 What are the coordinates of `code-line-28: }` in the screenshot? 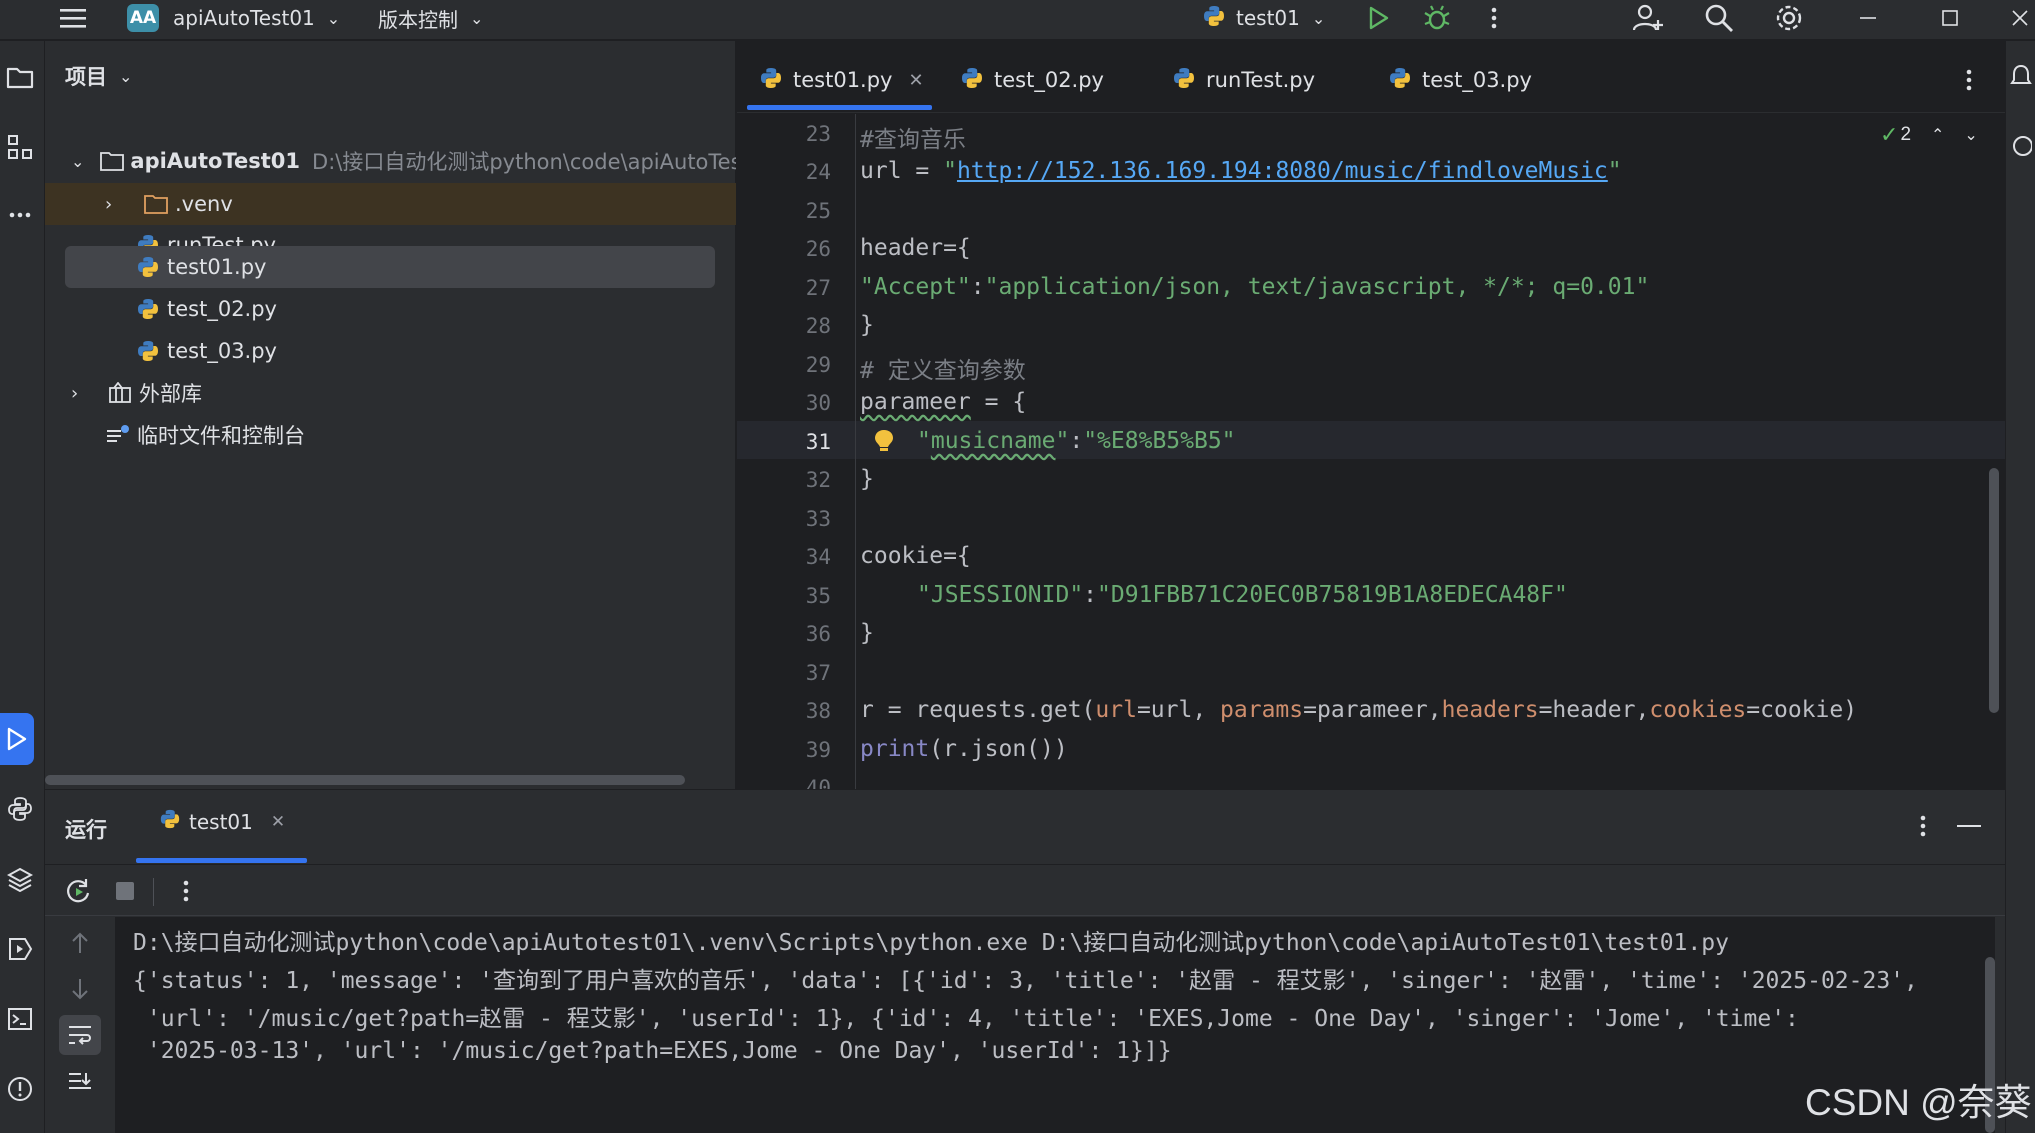 It's located at (867, 325).